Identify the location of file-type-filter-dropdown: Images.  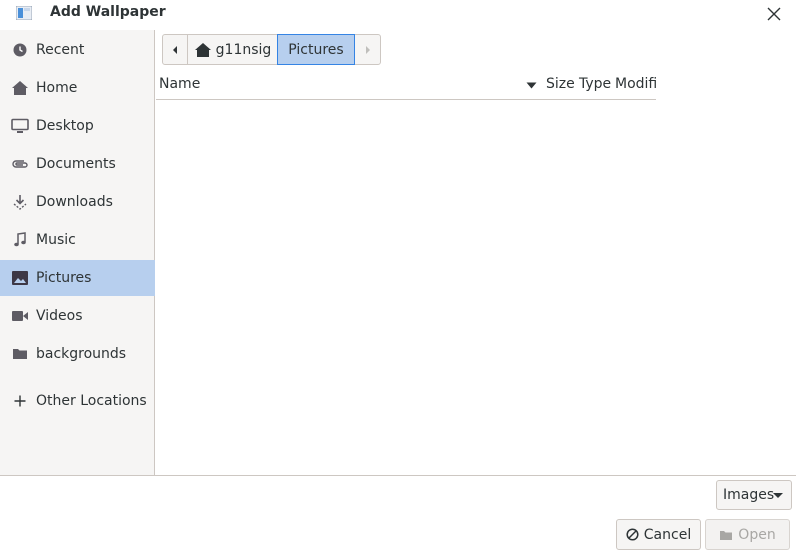
(754, 495).